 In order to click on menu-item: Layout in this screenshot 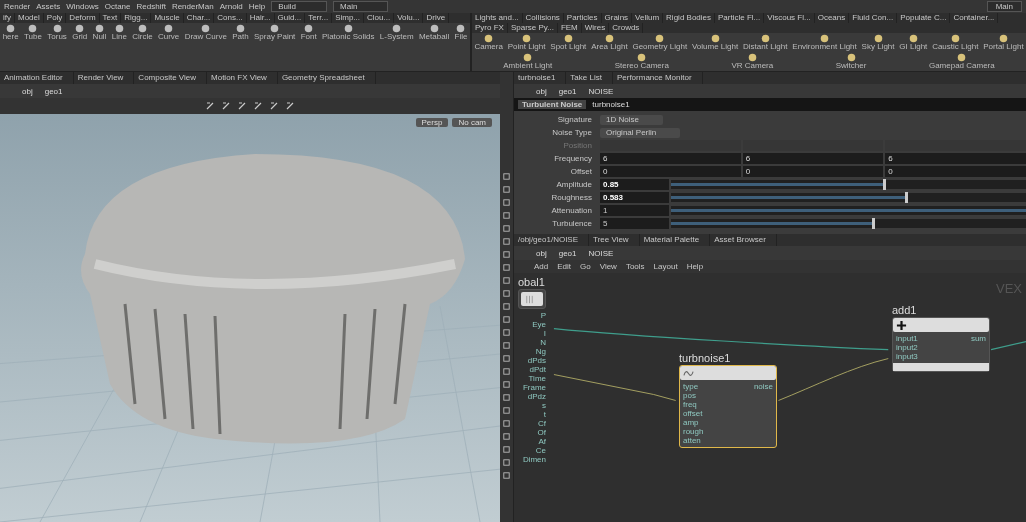, I will do `click(665, 266)`.